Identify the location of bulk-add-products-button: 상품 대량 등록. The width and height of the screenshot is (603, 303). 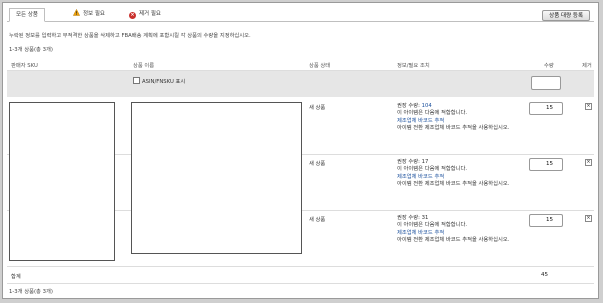
(566, 15).